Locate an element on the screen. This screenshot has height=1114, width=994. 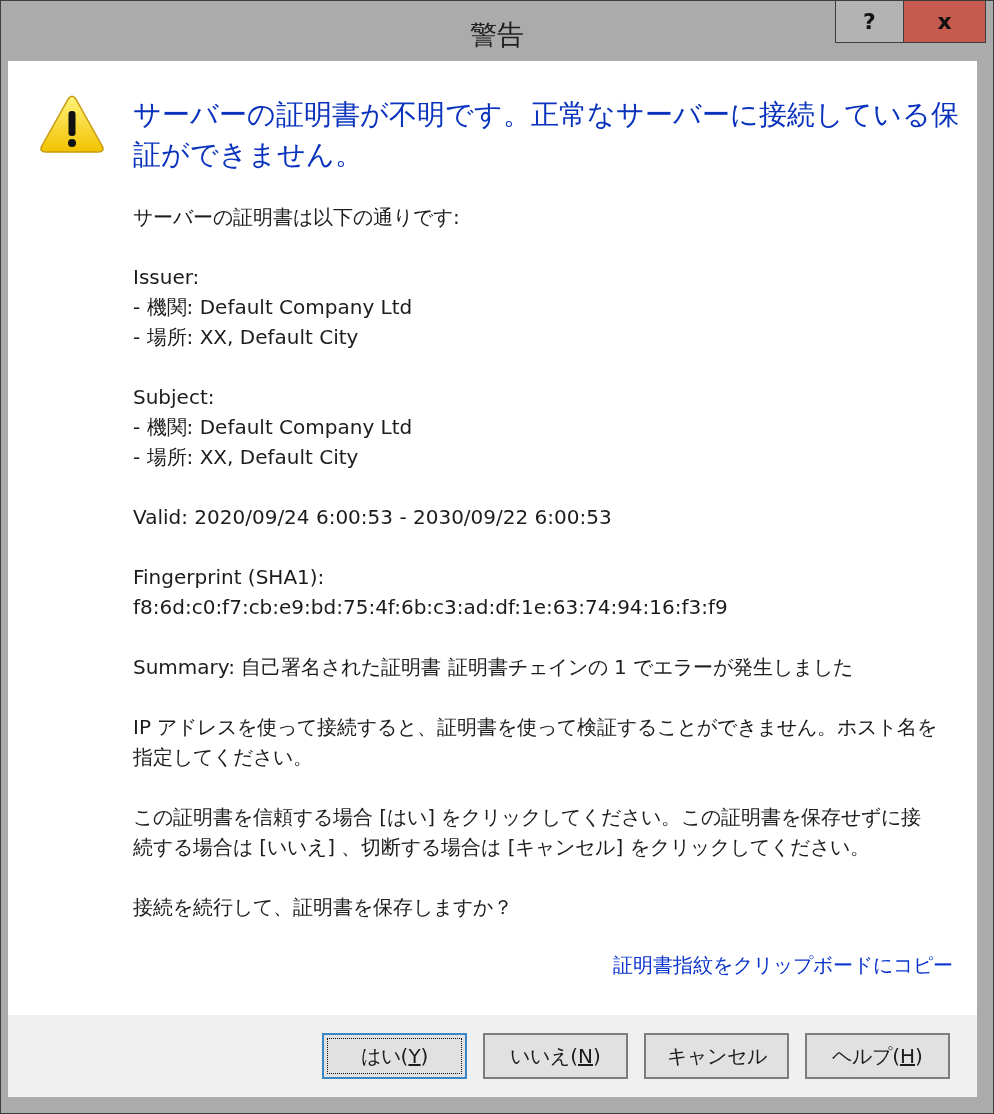
window-title: 警告 is located at coordinates (497, 35).